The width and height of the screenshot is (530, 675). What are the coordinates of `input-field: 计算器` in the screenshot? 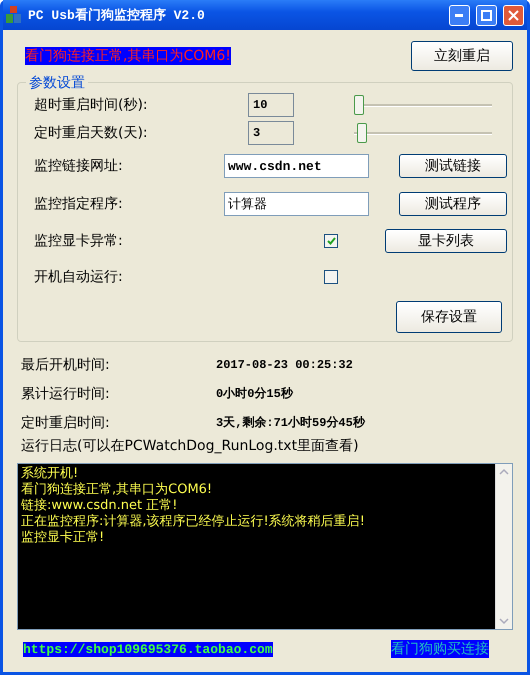 It's located at (296, 204).